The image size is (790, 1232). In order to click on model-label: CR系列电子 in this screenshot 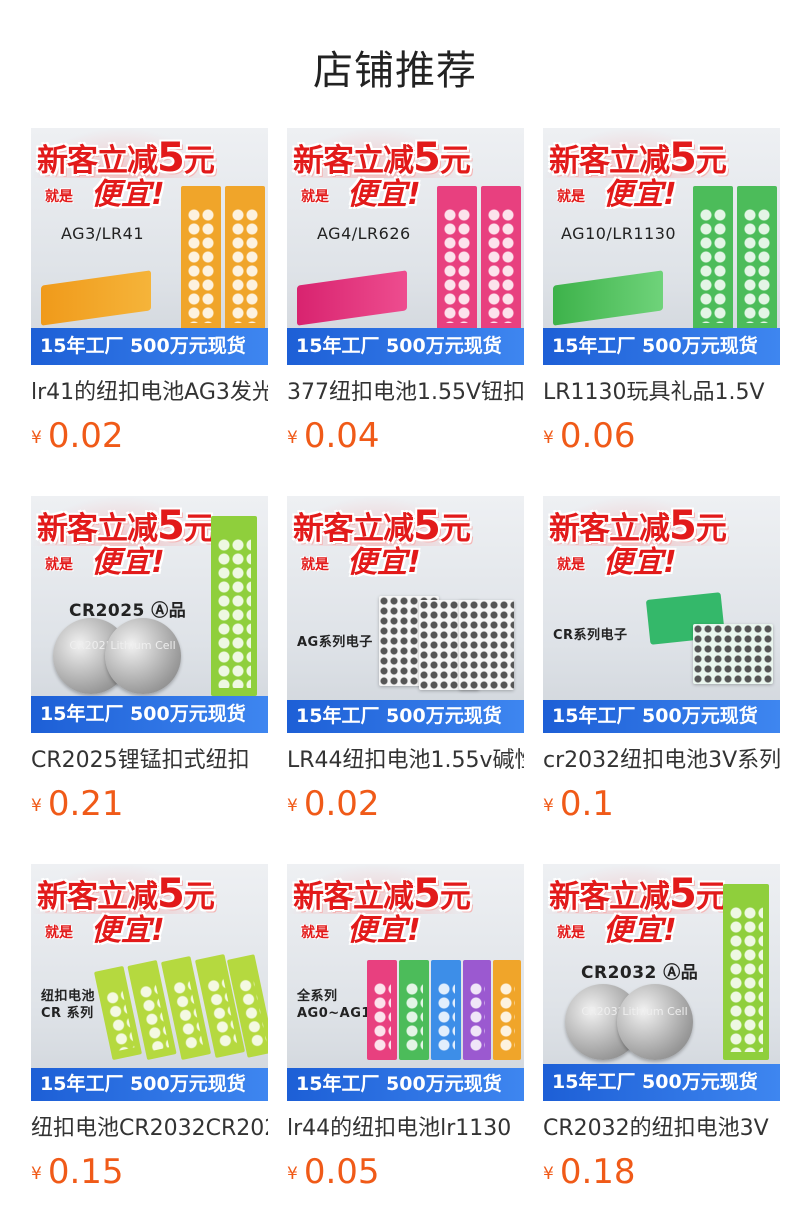, I will do `click(590, 635)`.